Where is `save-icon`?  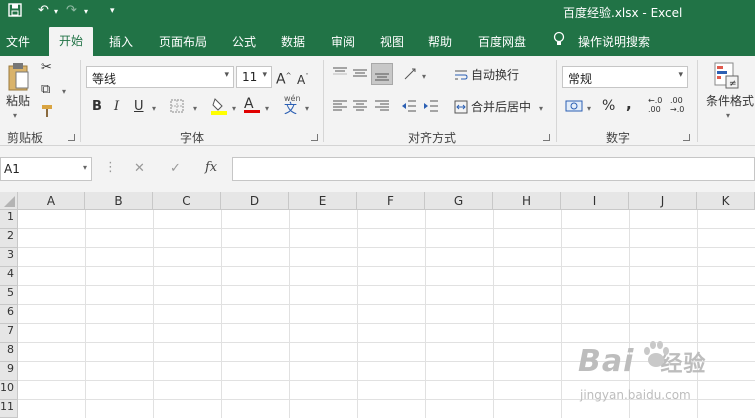
save-icon is located at coordinates (15, 12).